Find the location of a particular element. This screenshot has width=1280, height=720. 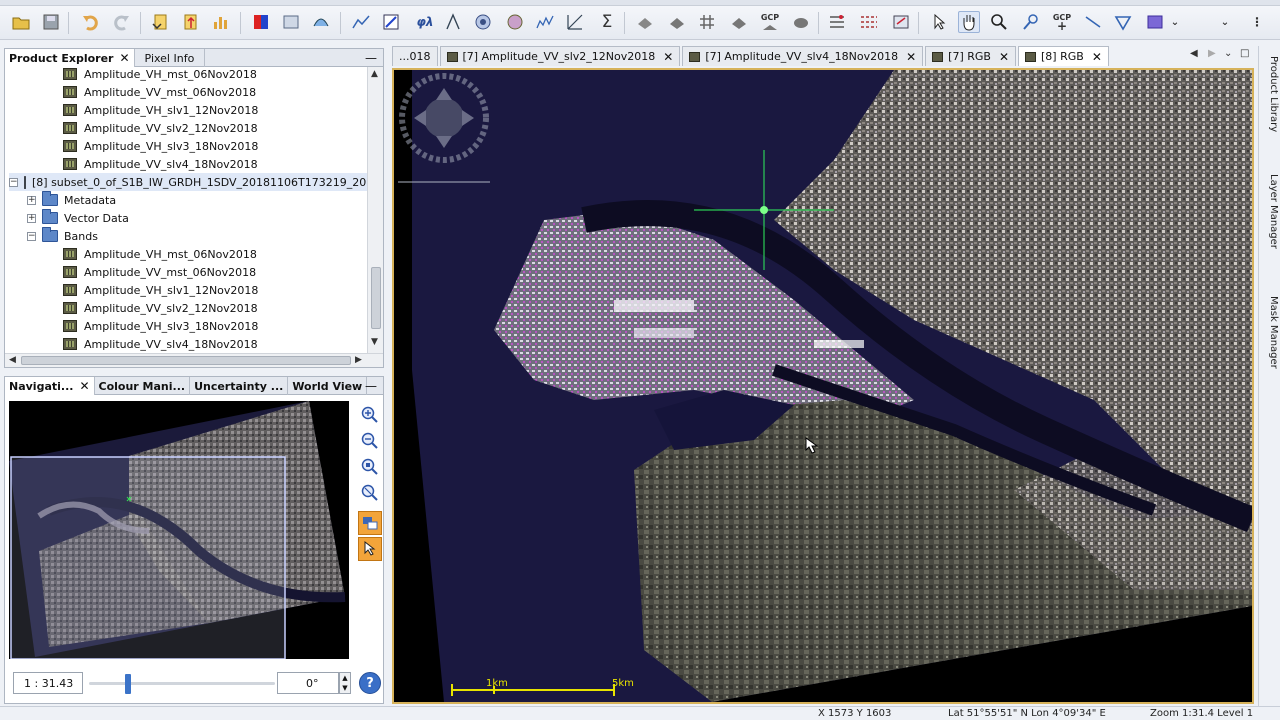

gcp-tool-icon: GCP is located at coordinates (770, 22).